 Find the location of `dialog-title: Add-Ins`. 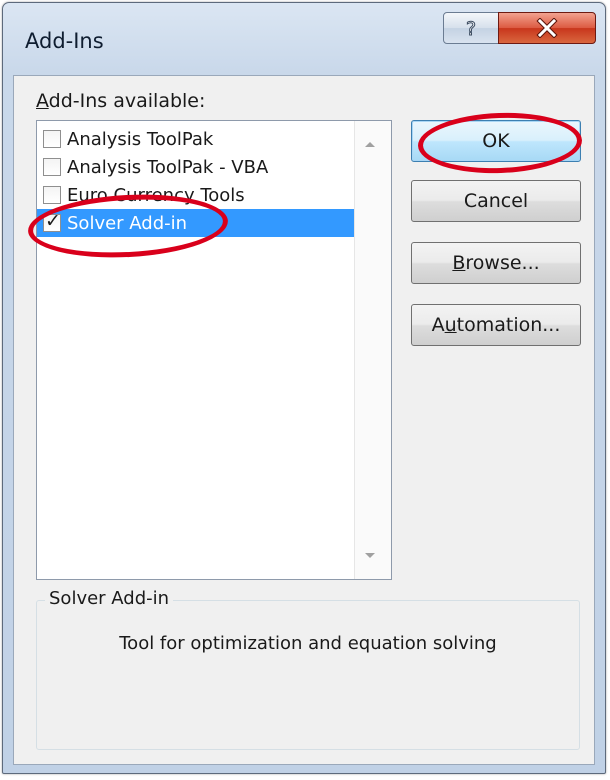

dialog-title: Add-Ins is located at coordinates (64, 41).